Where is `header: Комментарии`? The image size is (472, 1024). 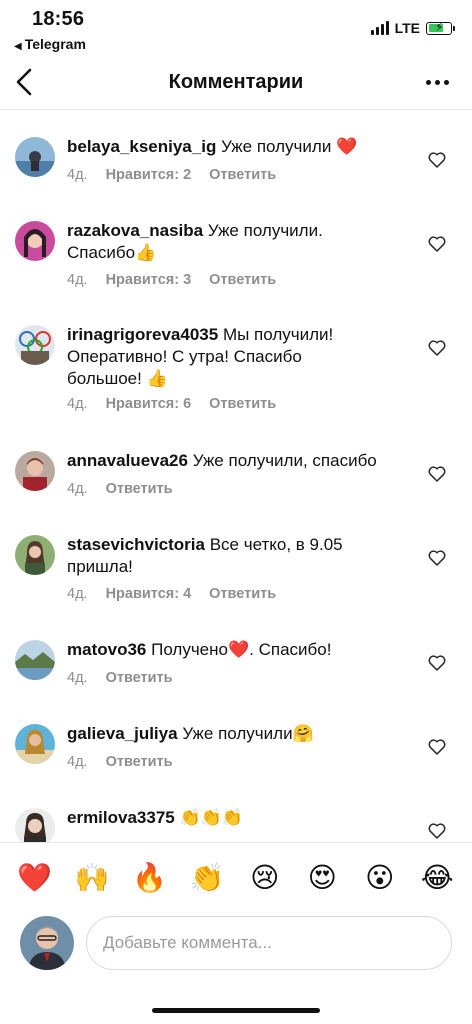
header: Комментарии is located at coordinates (236, 83).